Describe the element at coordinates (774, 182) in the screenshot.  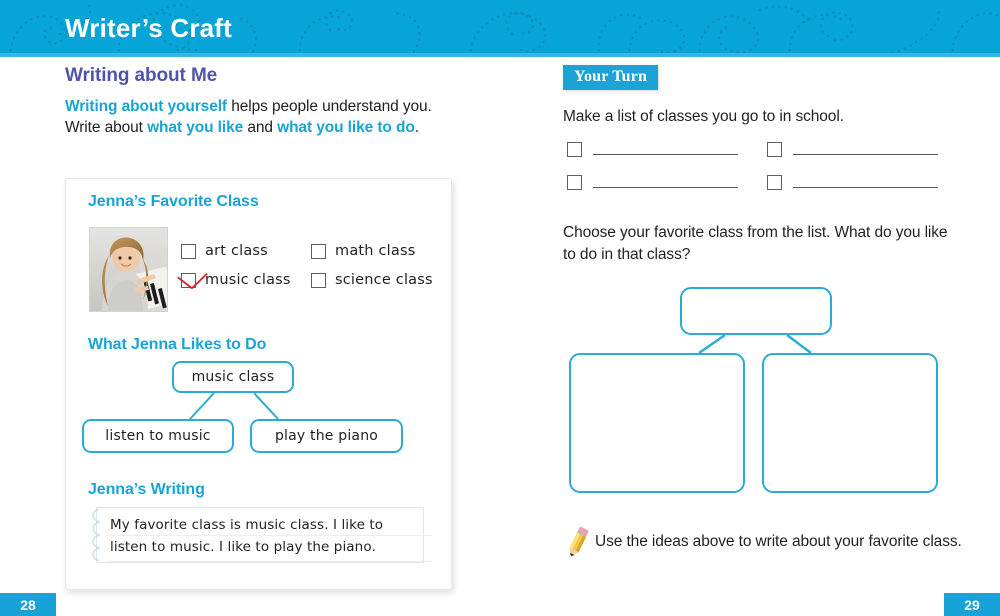
I see `checkbox-blank-4-icon` at that location.